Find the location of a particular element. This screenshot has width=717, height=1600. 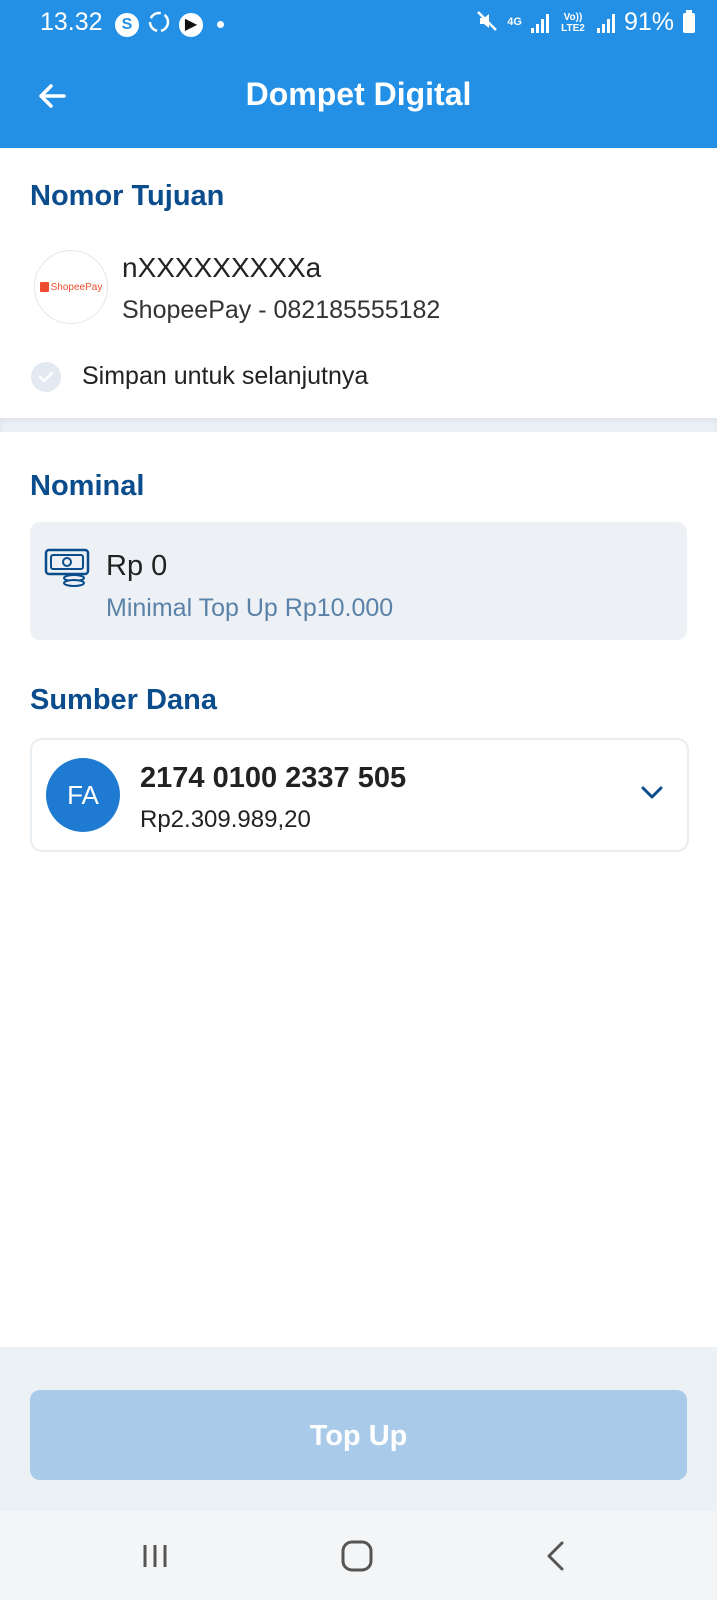

s-app-icon: S is located at coordinates (127, 24).